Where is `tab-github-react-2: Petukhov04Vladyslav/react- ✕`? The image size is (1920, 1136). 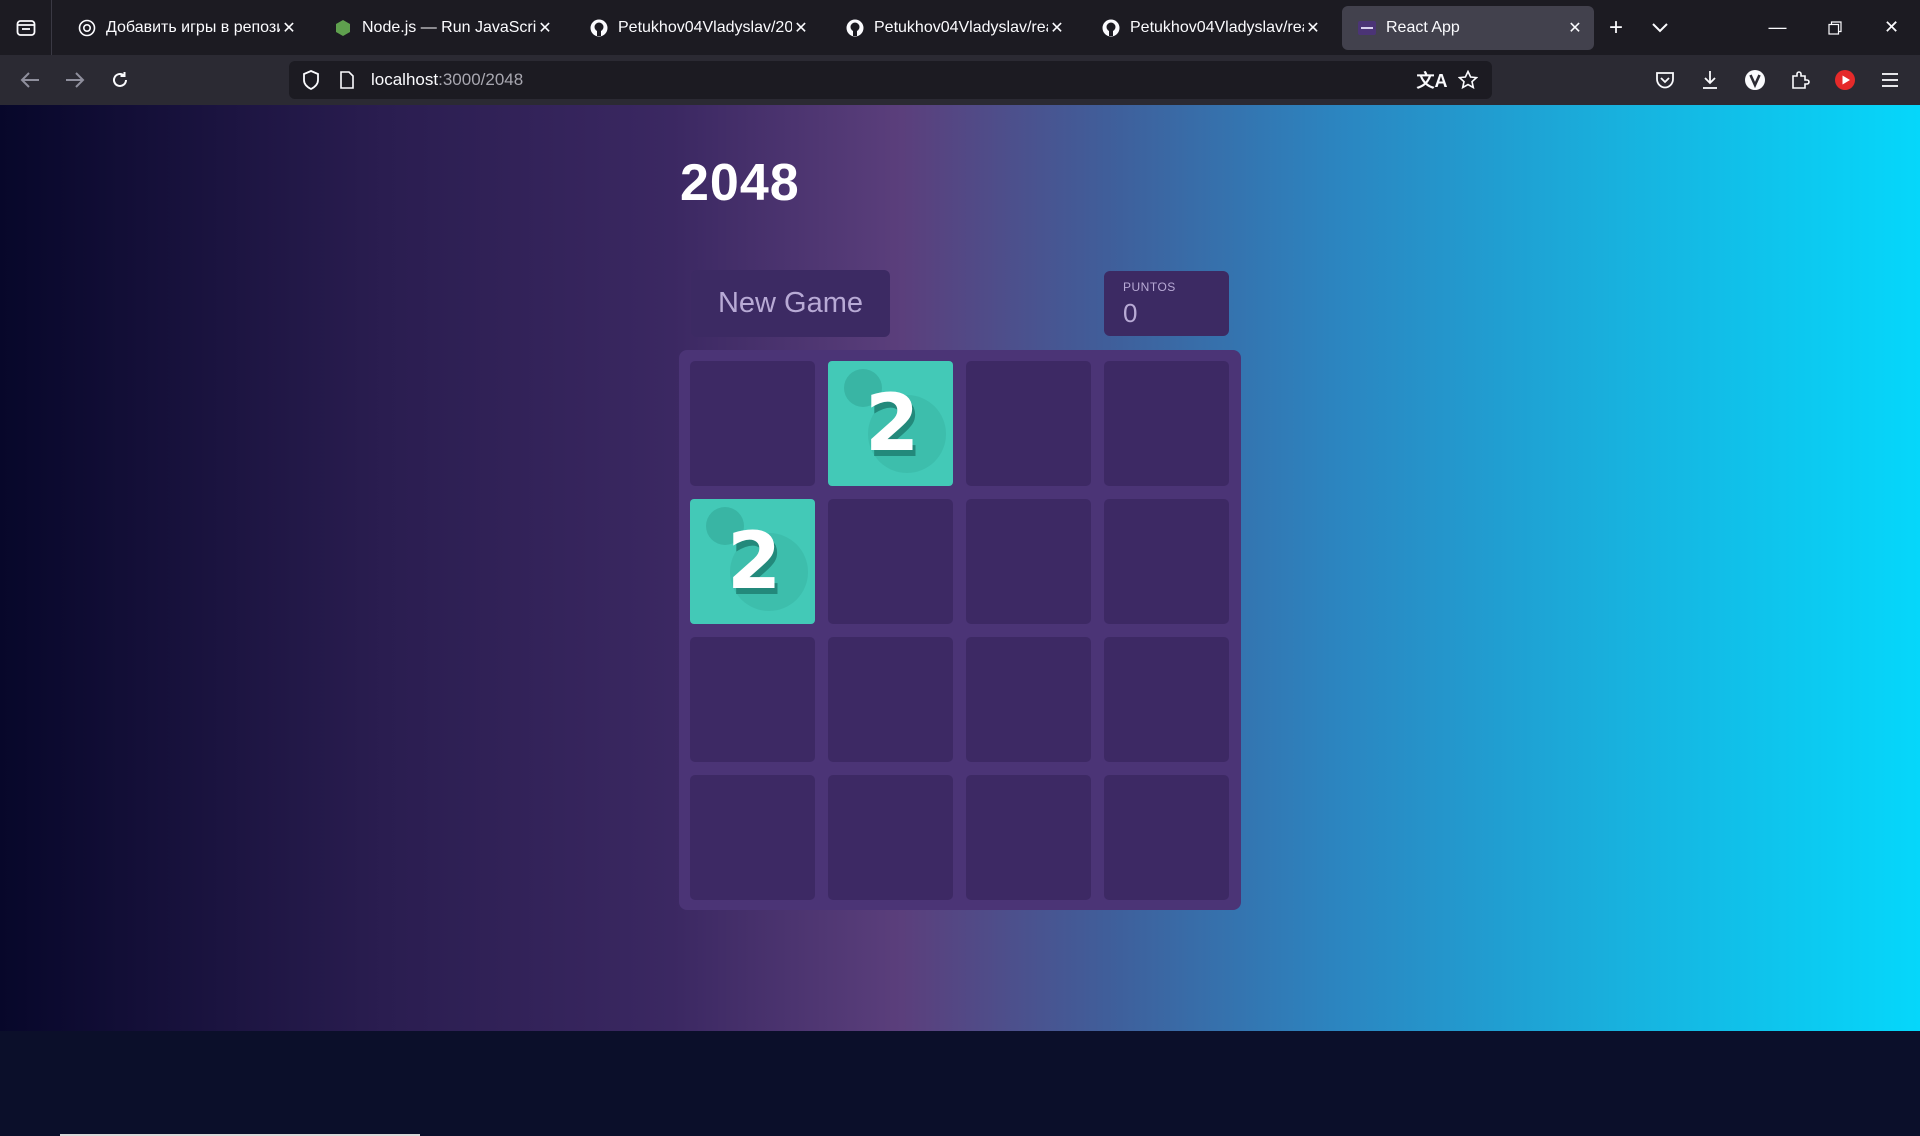
tab-github-react-2: Petukhov04Vladyslav/react- ✕ is located at coordinates (1209, 28).